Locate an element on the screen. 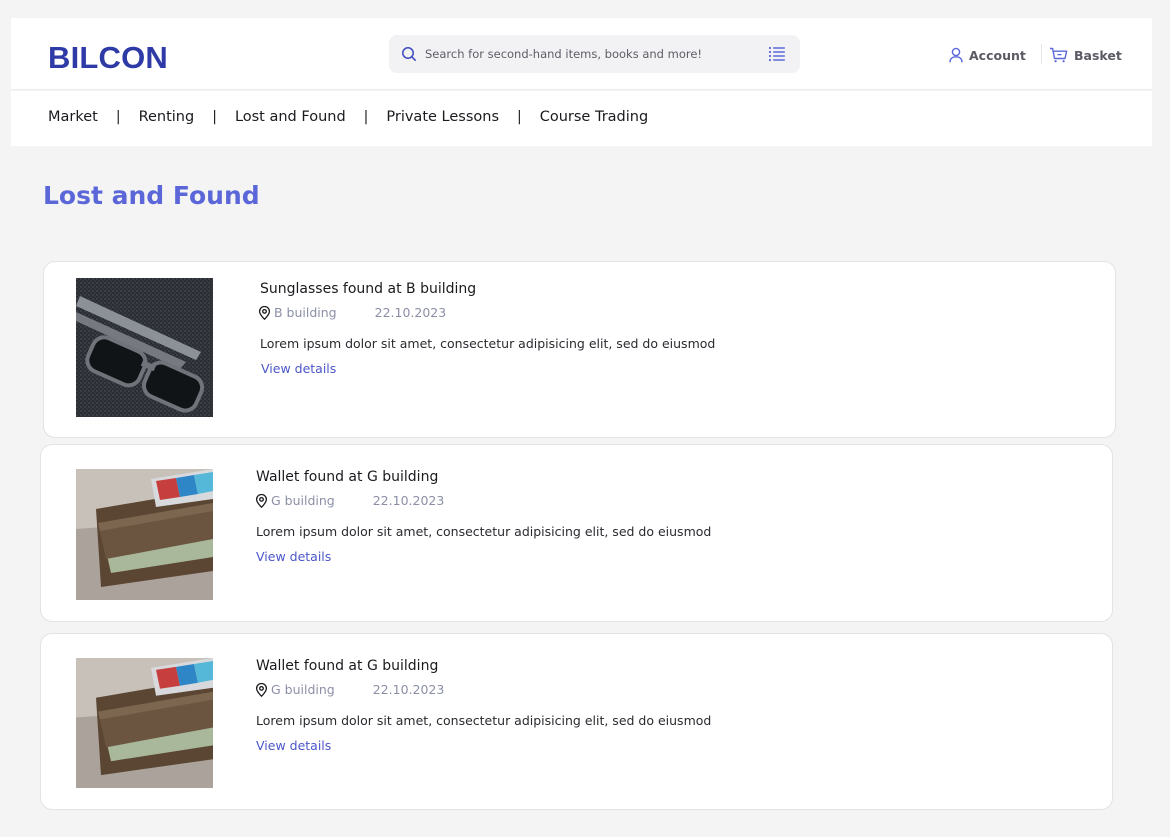 Image resolution: width=1170 pixels, height=837 pixels. nav-item-course-trading: Course Trading is located at coordinates (594, 117).